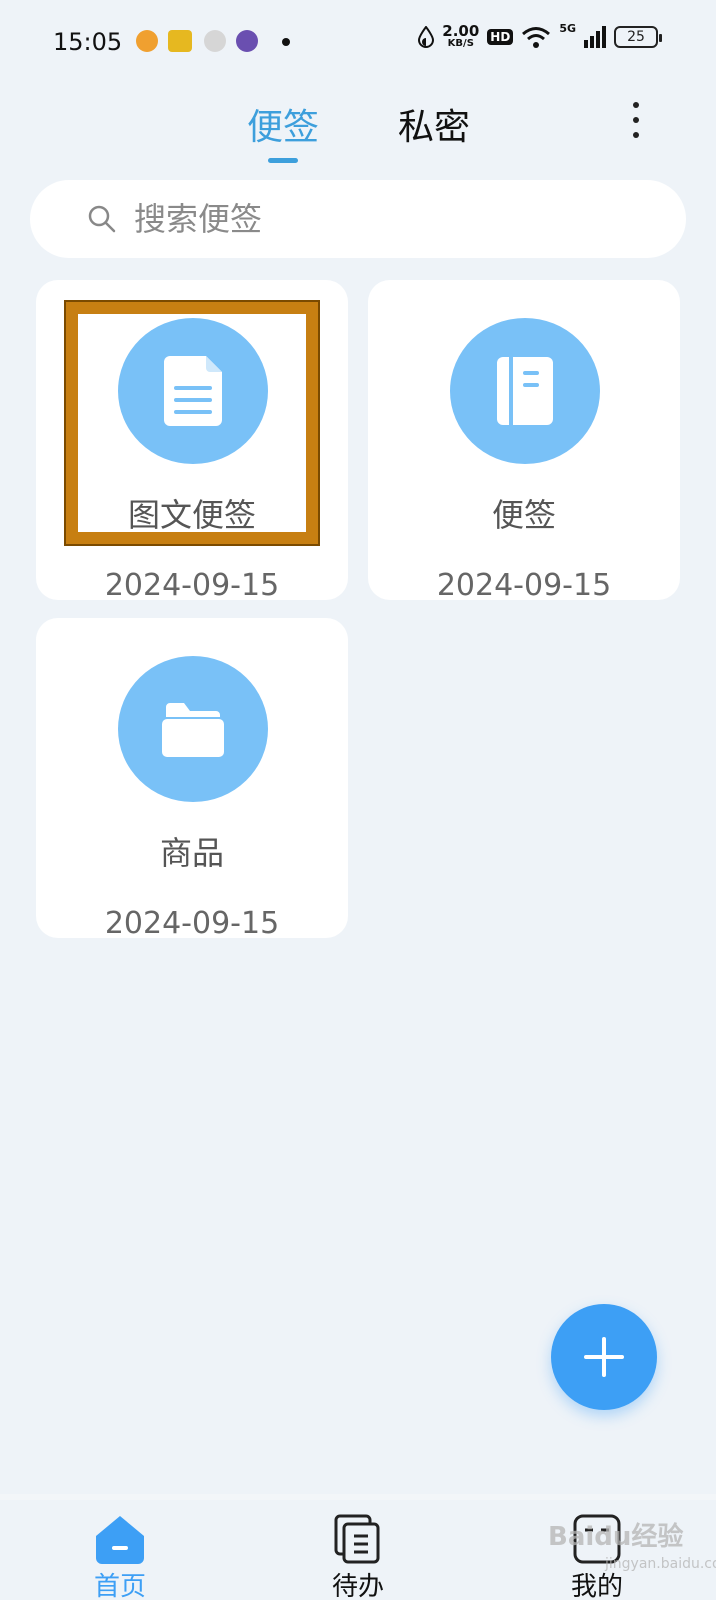 The image size is (716, 1600). What do you see at coordinates (567, 28) in the screenshot?
I see `network-type: 5G` at bounding box center [567, 28].